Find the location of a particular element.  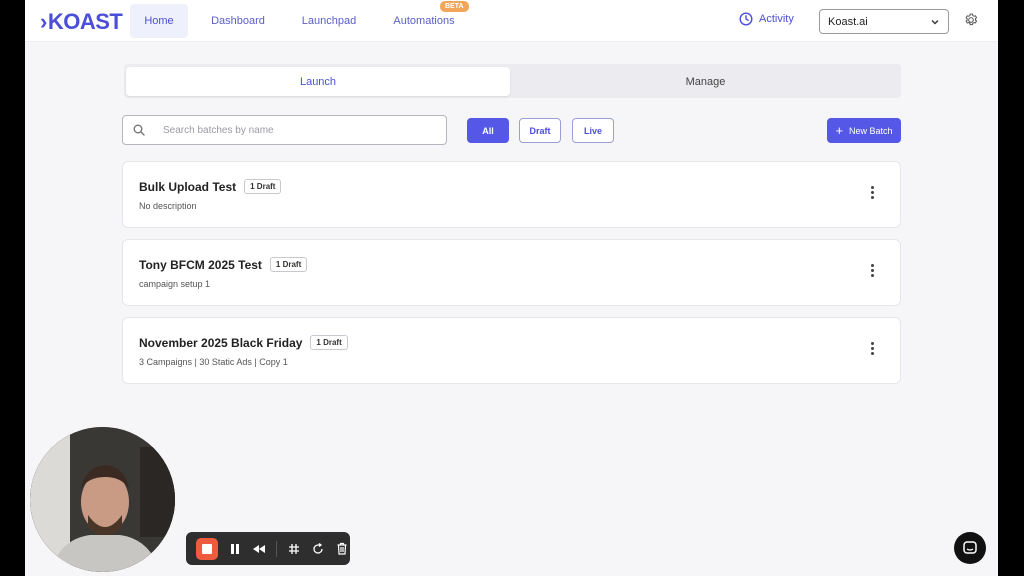

batch-title-row: Bulk Upload Test 1 Draft is located at coordinates (210, 186).